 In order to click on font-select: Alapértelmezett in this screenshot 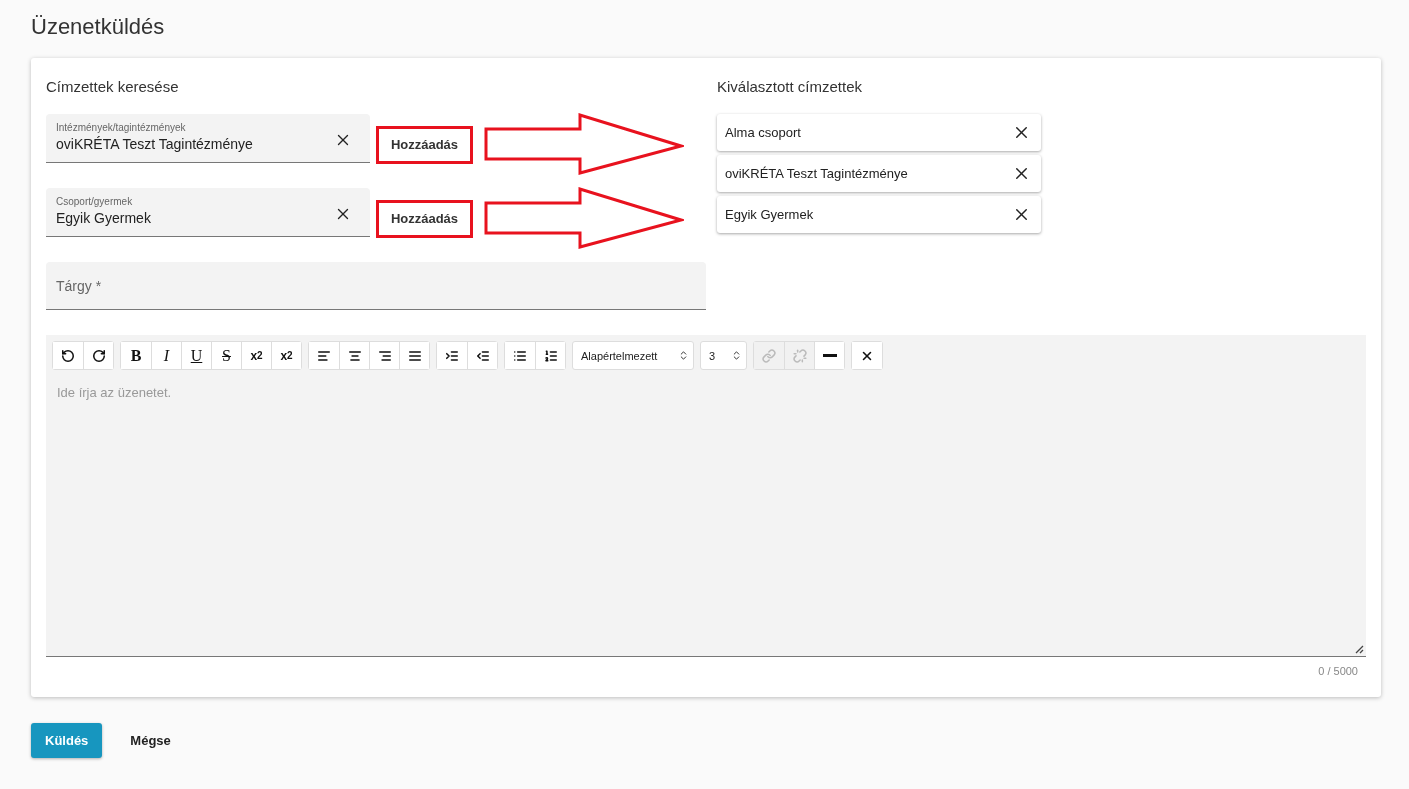, I will do `click(633, 355)`.